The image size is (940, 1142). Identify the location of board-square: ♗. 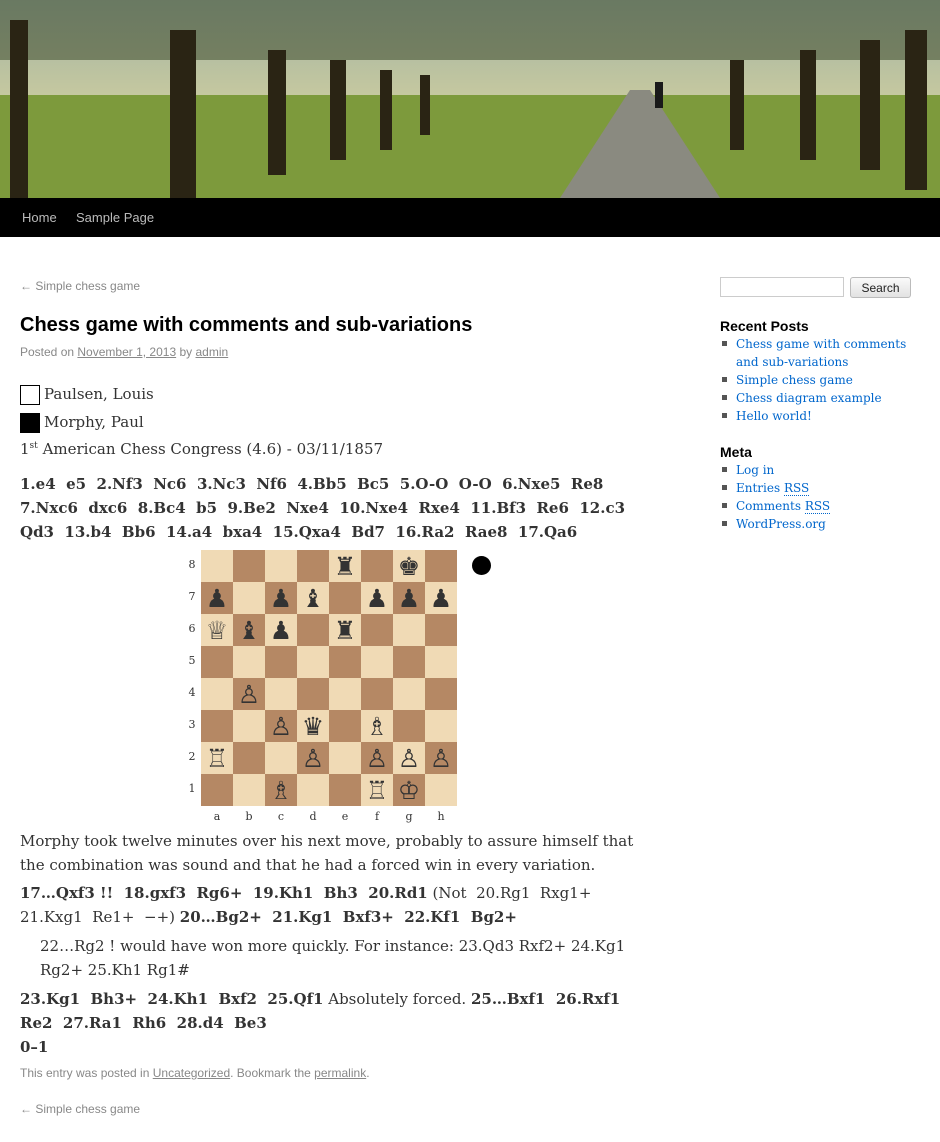
(281, 790).